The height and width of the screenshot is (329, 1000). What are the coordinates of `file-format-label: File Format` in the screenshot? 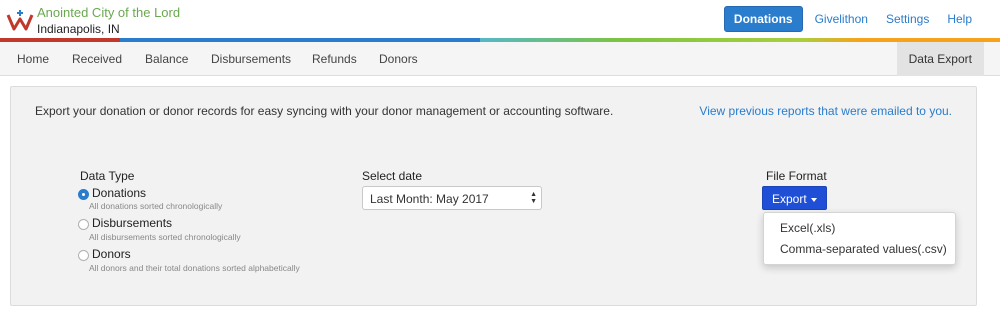 It's located at (796, 176).